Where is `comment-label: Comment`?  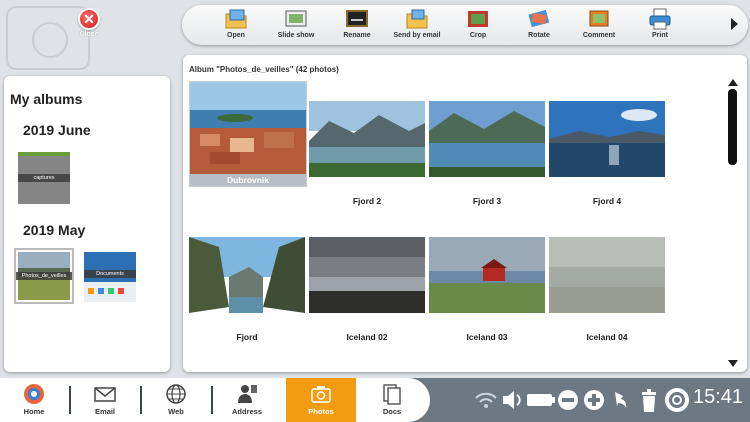 comment-label: Comment is located at coordinates (599, 35).